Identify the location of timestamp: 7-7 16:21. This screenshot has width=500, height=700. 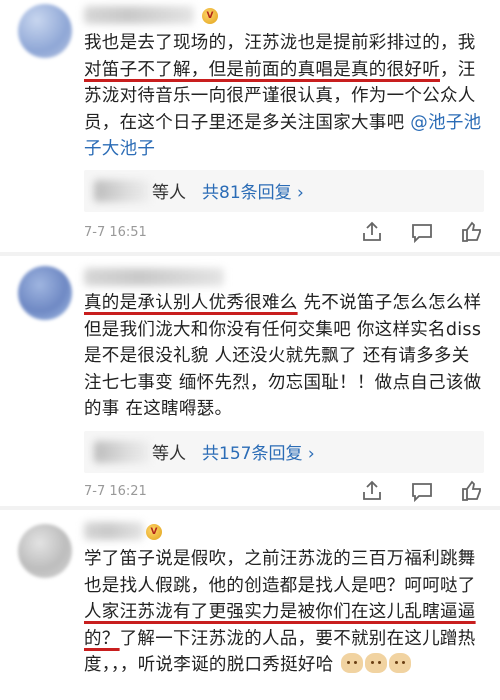
(115, 491).